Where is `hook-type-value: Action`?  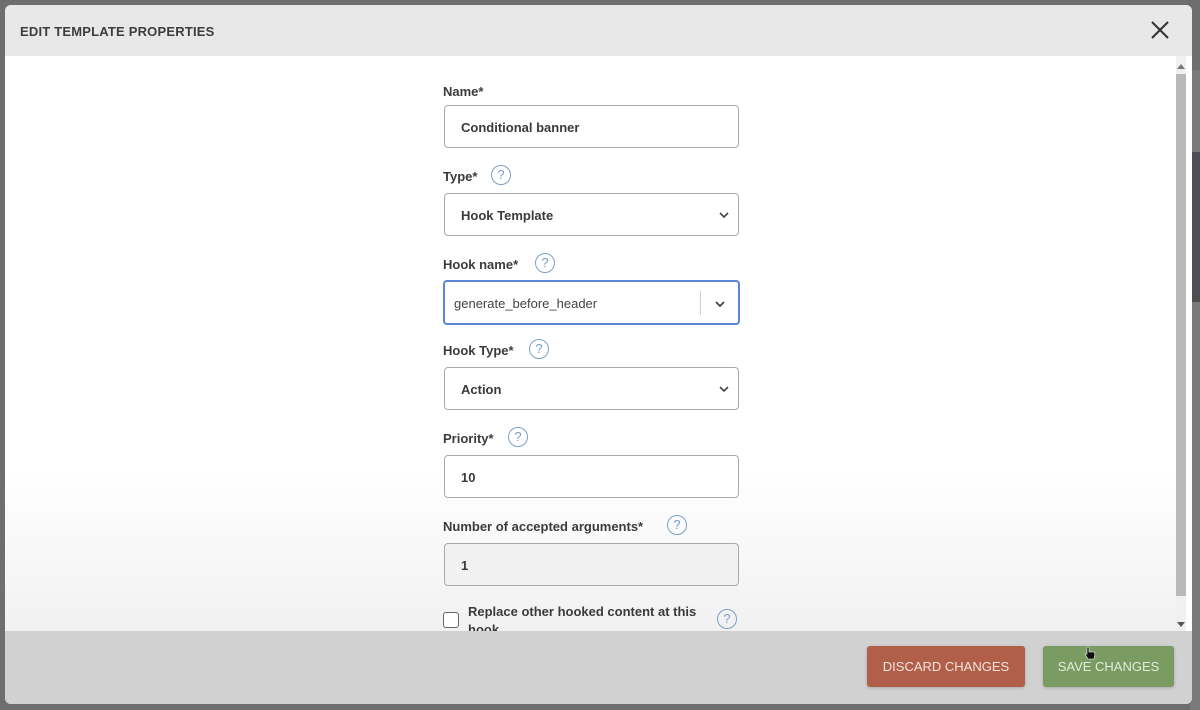 hook-type-value: Action is located at coordinates (481, 389).